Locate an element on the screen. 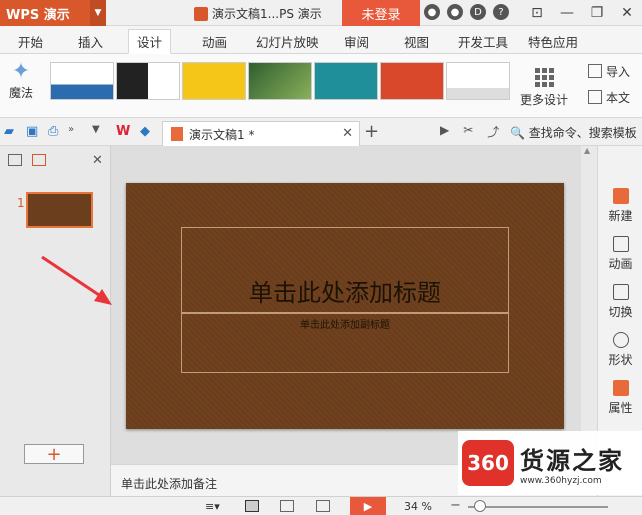  tab-slideshow: 幻灯片放映 is located at coordinates (287, 41).